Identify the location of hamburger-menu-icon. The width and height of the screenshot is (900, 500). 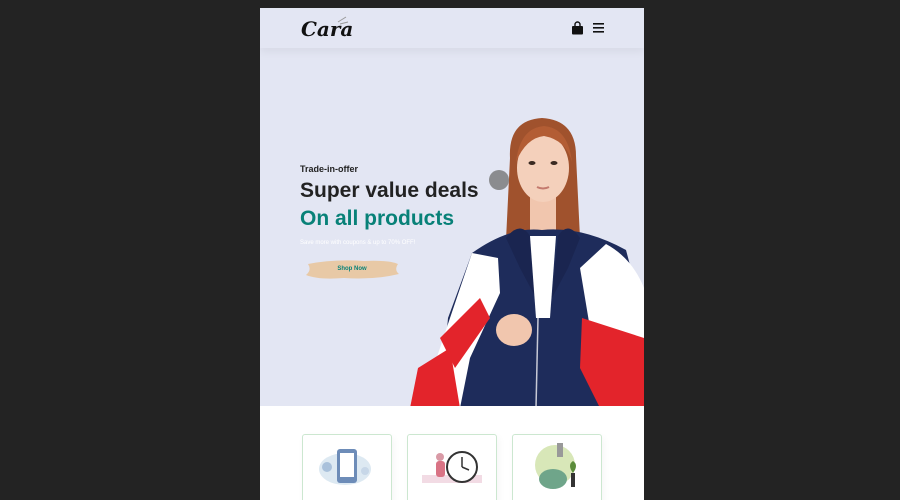
(599, 28).